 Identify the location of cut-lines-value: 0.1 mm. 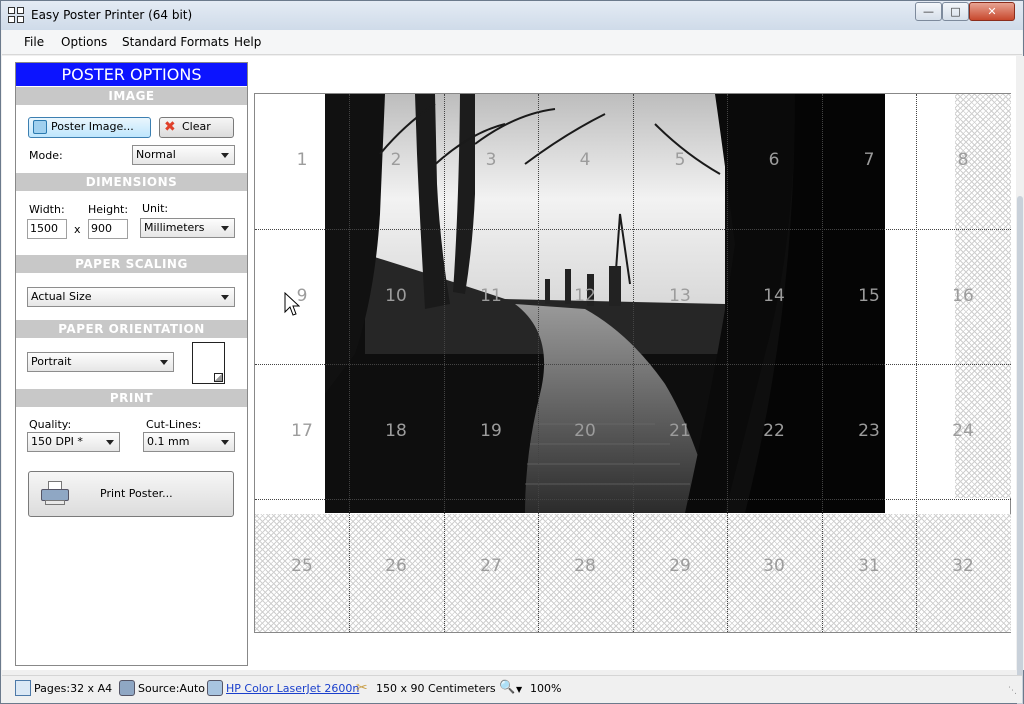
(168, 441).